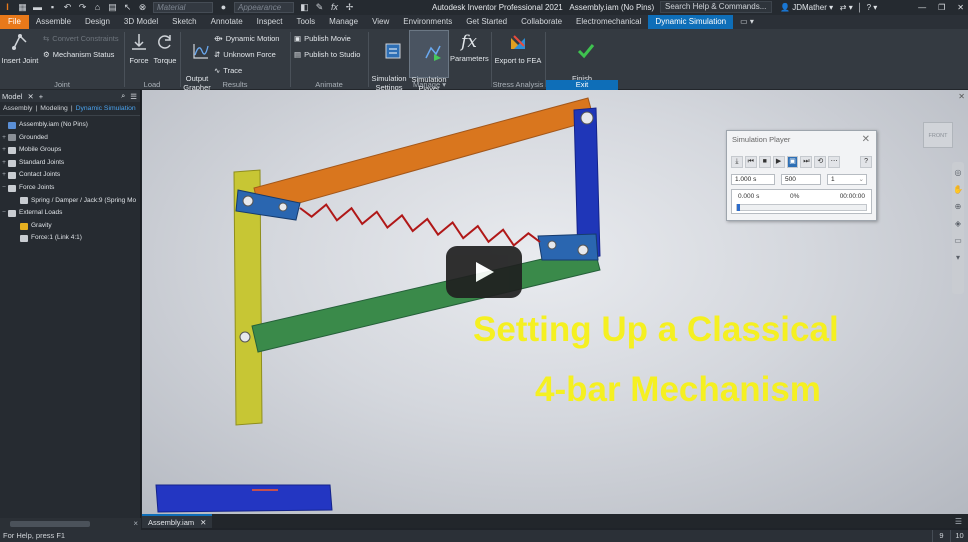 This screenshot has width=968, height=542. I want to click on fast-forward-icon: ⏭, so click(806, 162).